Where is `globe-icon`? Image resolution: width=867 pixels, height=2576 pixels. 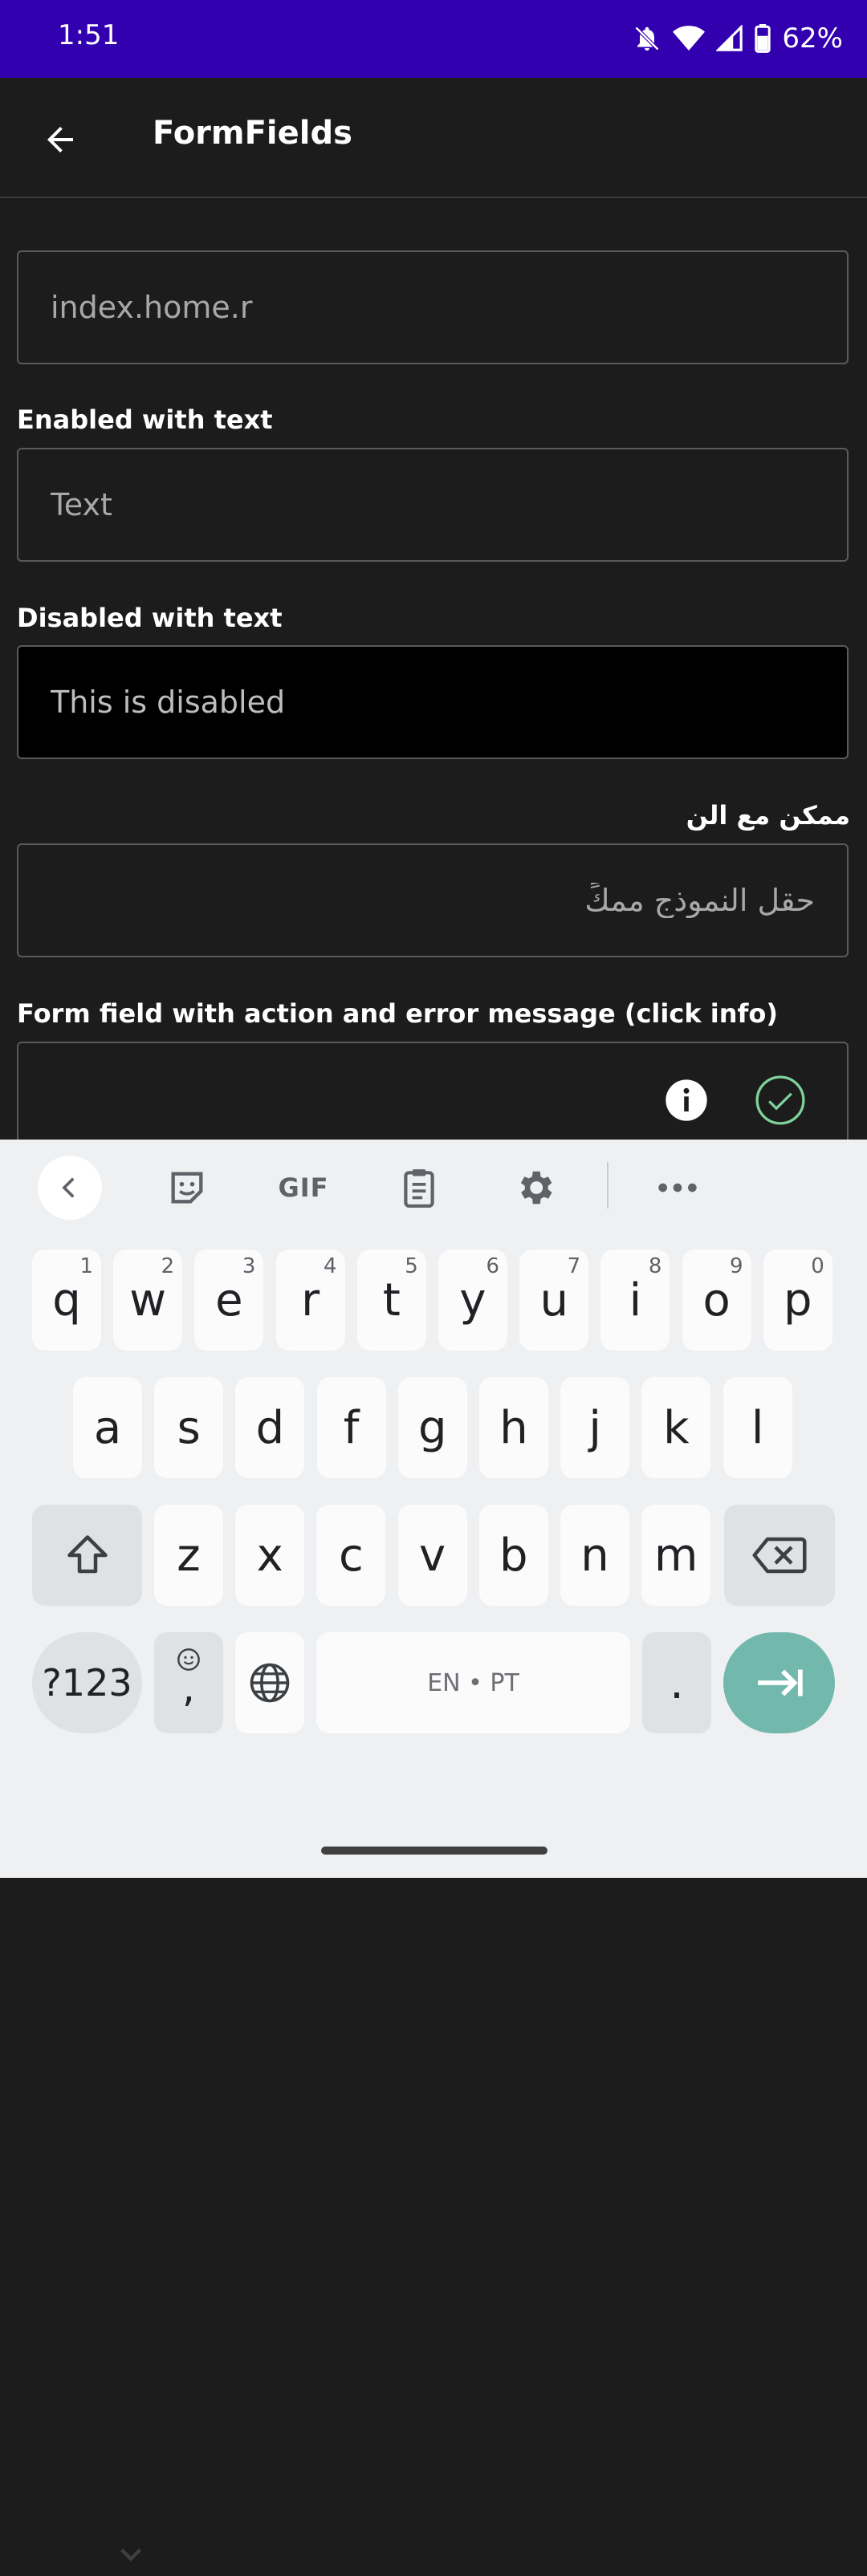 globe-icon is located at coordinates (270, 1683).